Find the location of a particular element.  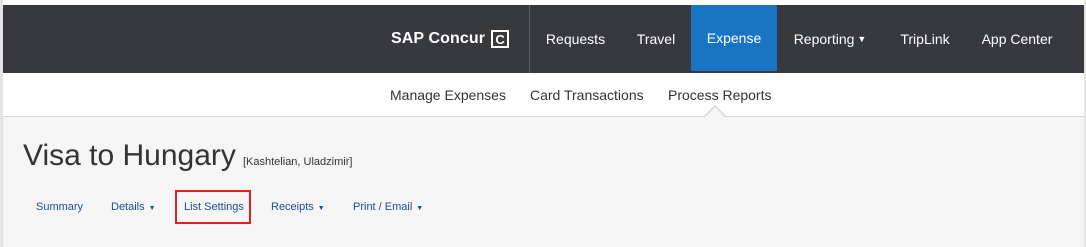

nav-travel: Travel is located at coordinates (656, 39).